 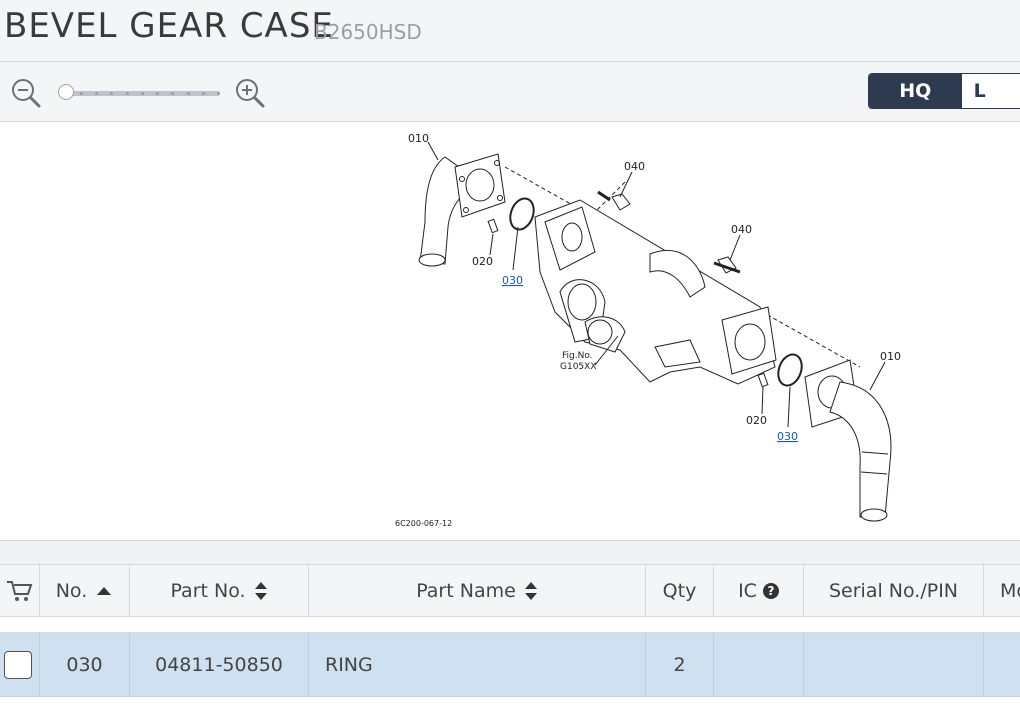 What do you see at coordinates (770, 591) in the screenshot?
I see `help-icon: ?` at bounding box center [770, 591].